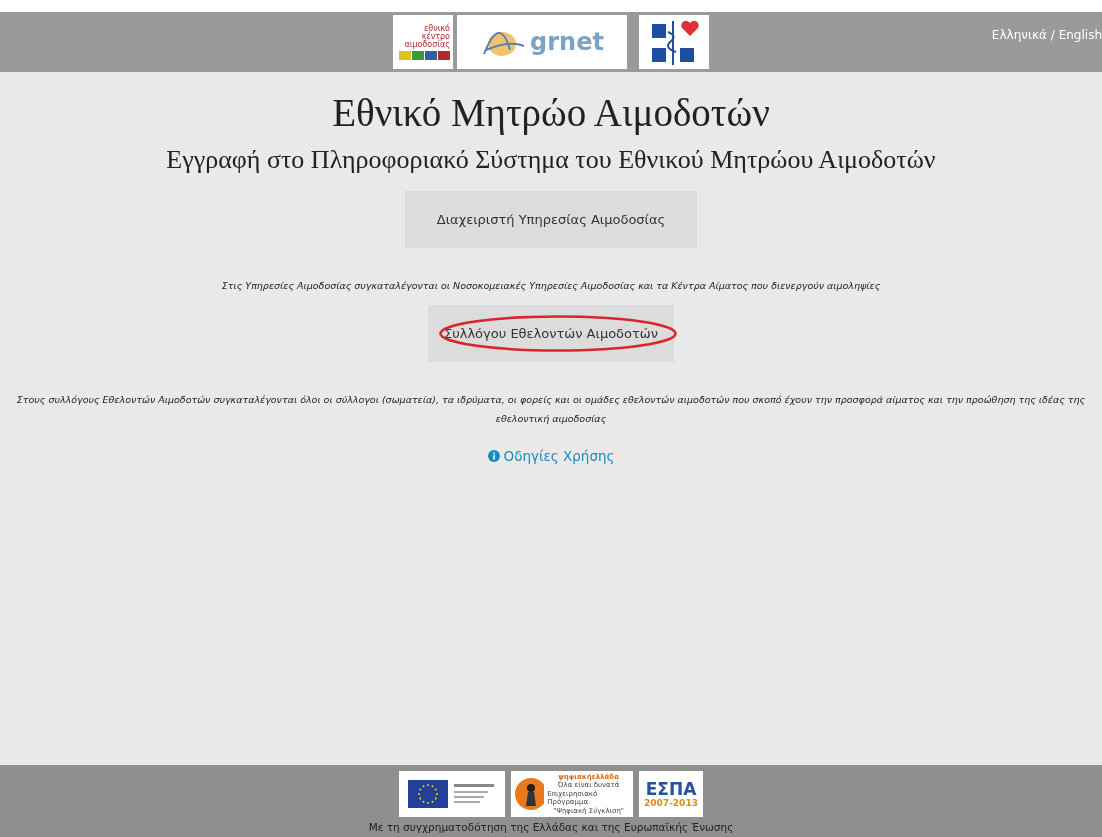  What do you see at coordinates (452, 794) in the screenshot?
I see `eu-flag-icon` at bounding box center [452, 794].